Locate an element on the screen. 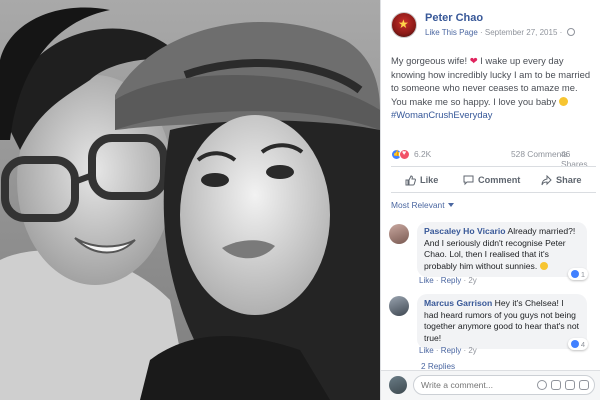 The image size is (600, 400). thumbs-up-icon is located at coordinates (410, 180).